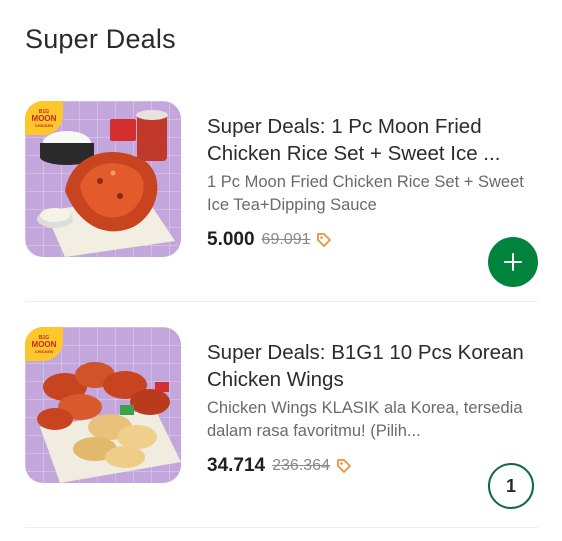 This screenshot has width=562, height=541. Describe the element at coordinates (236, 465) in the screenshot. I see `deal-price: 34.714` at that location.